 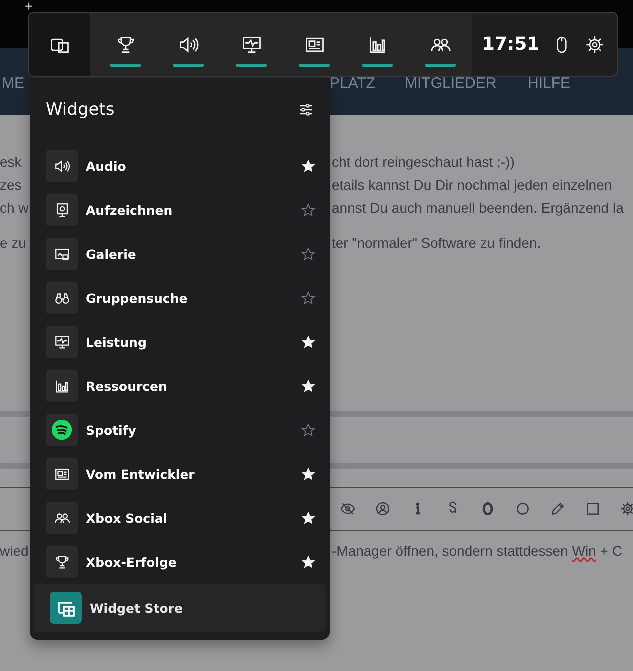 What do you see at coordinates (193, 210) in the screenshot?
I see `widget-list-item: Aufzeichnen` at bounding box center [193, 210].